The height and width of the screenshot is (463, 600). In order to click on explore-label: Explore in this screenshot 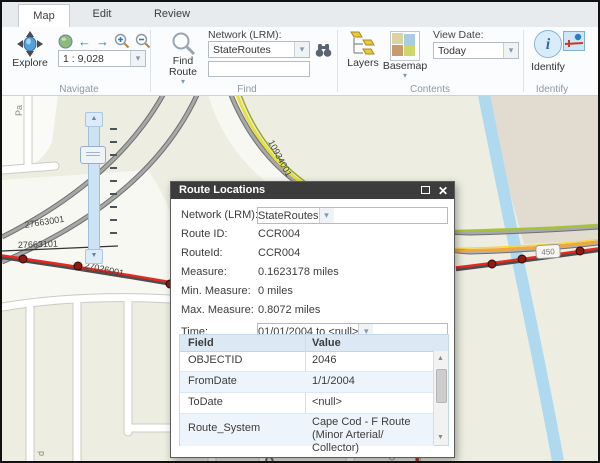, I will do `click(30, 63)`.